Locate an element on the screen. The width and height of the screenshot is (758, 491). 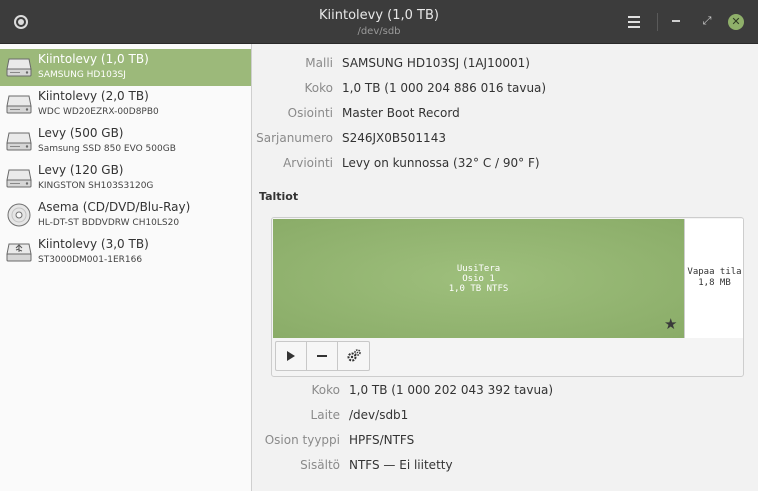
free-space-block: Vapaa tila 1,8 MB is located at coordinates (713, 278).